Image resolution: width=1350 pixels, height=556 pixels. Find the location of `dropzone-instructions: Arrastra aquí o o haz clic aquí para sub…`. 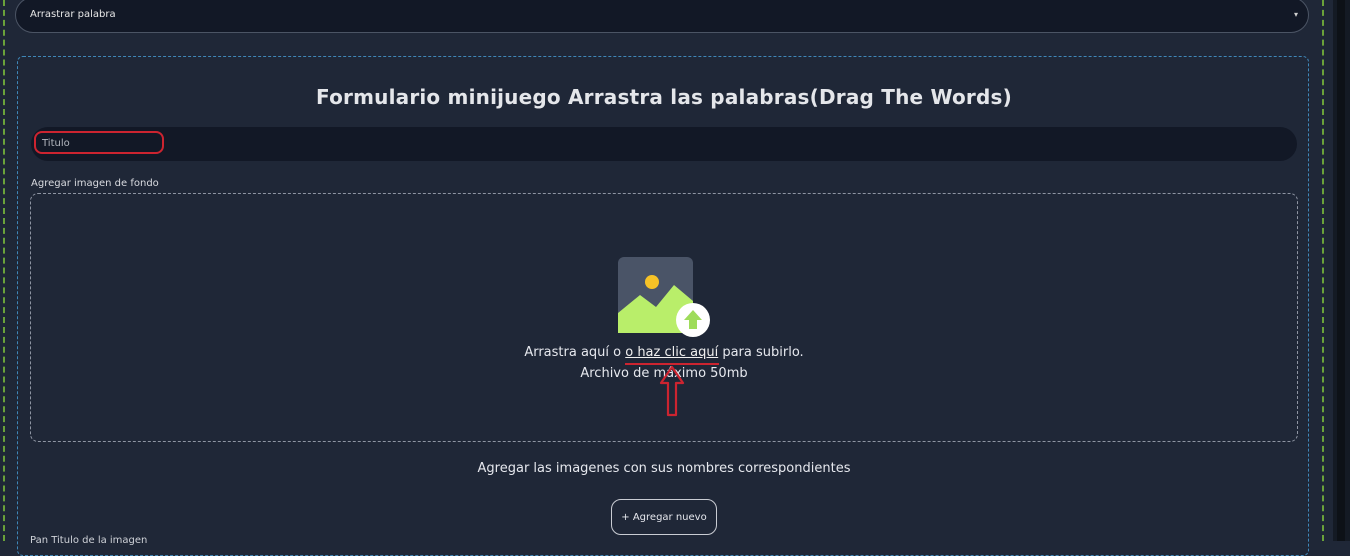

dropzone-instructions: Arrastra aquí o o haz clic aquí para sub… is located at coordinates (664, 352).